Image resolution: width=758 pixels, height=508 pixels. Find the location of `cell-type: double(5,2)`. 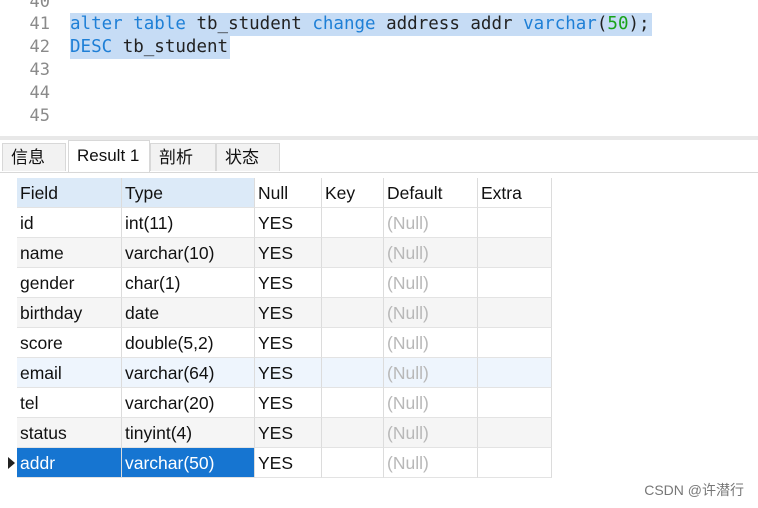

cell-type: double(5,2) is located at coordinates (188, 343).